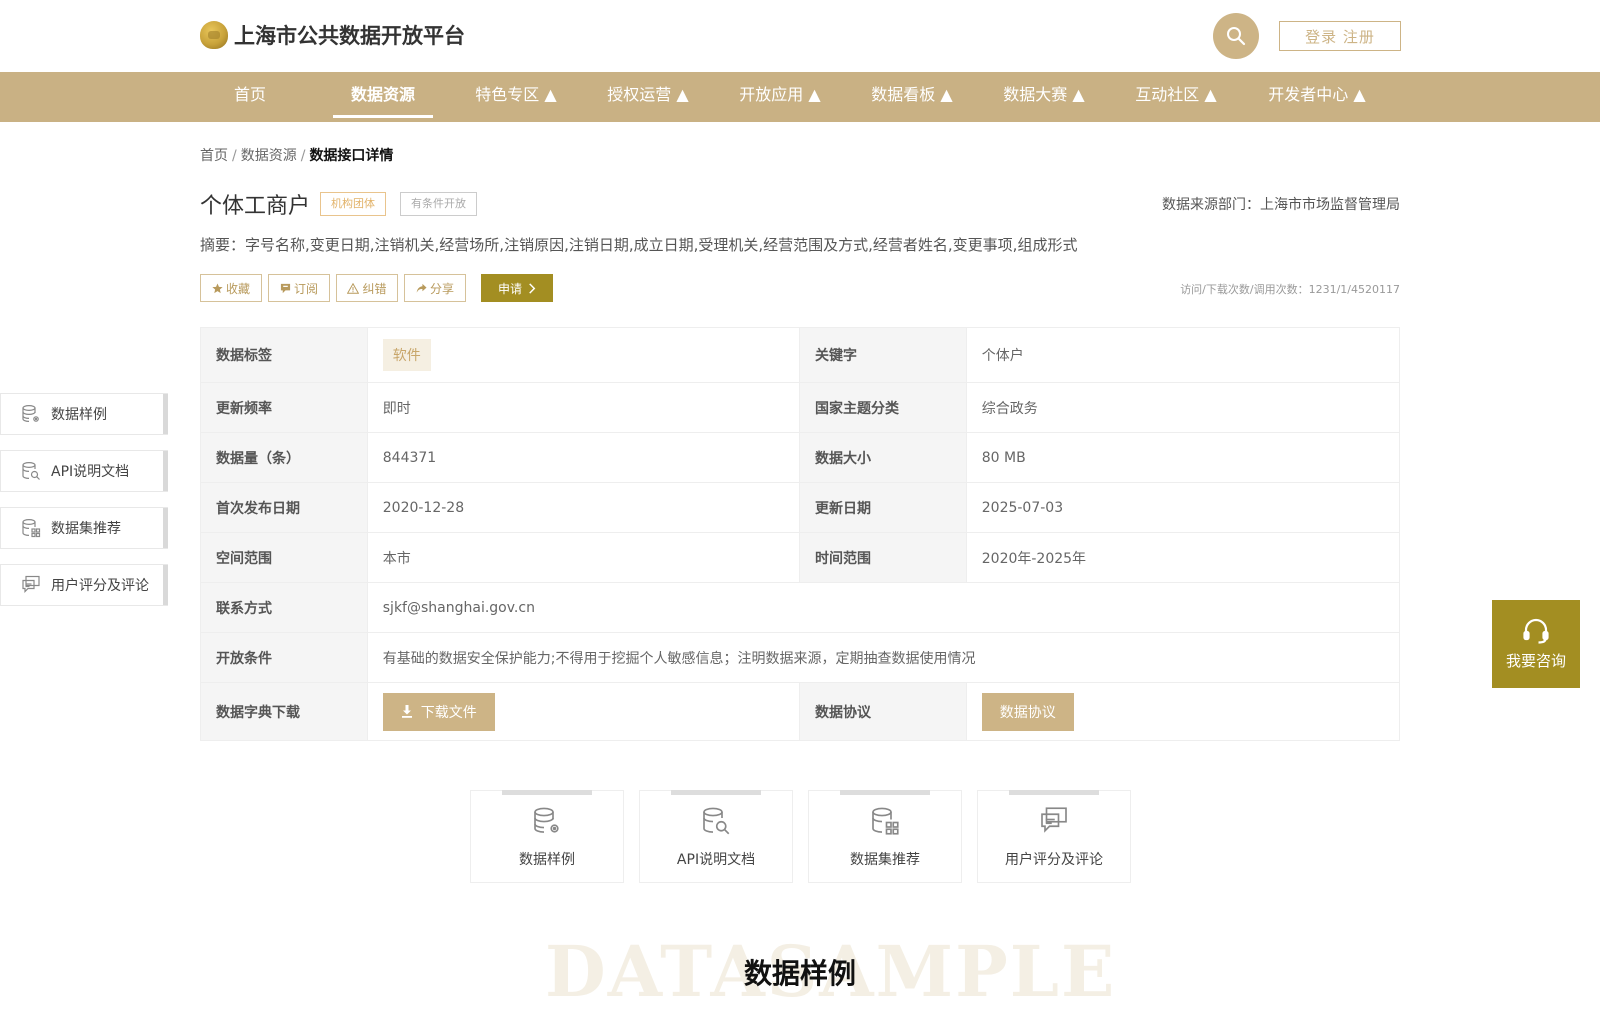 This screenshot has height=1013, width=1600. What do you see at coordinates (1340, 36) in the screenshot?
I see `login-register-button: 登录 注册` at bounding box center [1340, 36].